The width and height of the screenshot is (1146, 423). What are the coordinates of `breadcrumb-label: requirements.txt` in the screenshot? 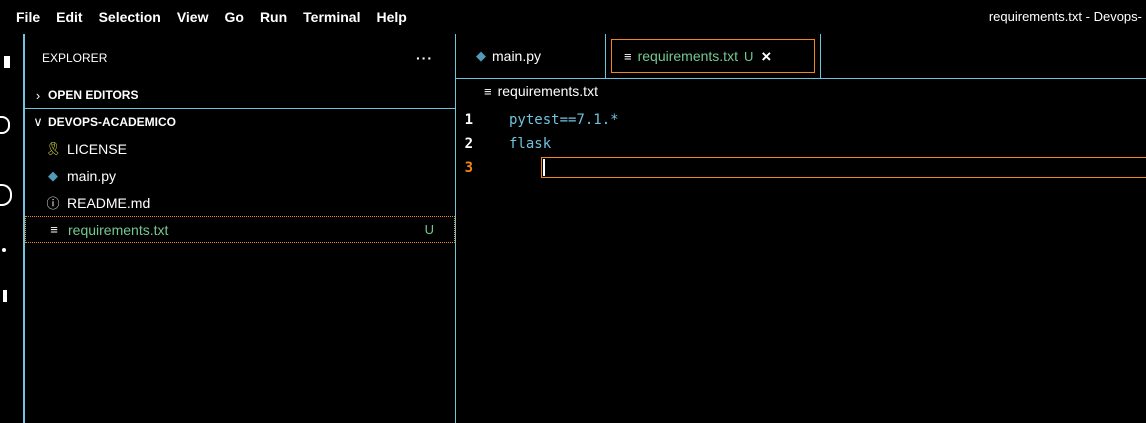 It's located at (547, 91).